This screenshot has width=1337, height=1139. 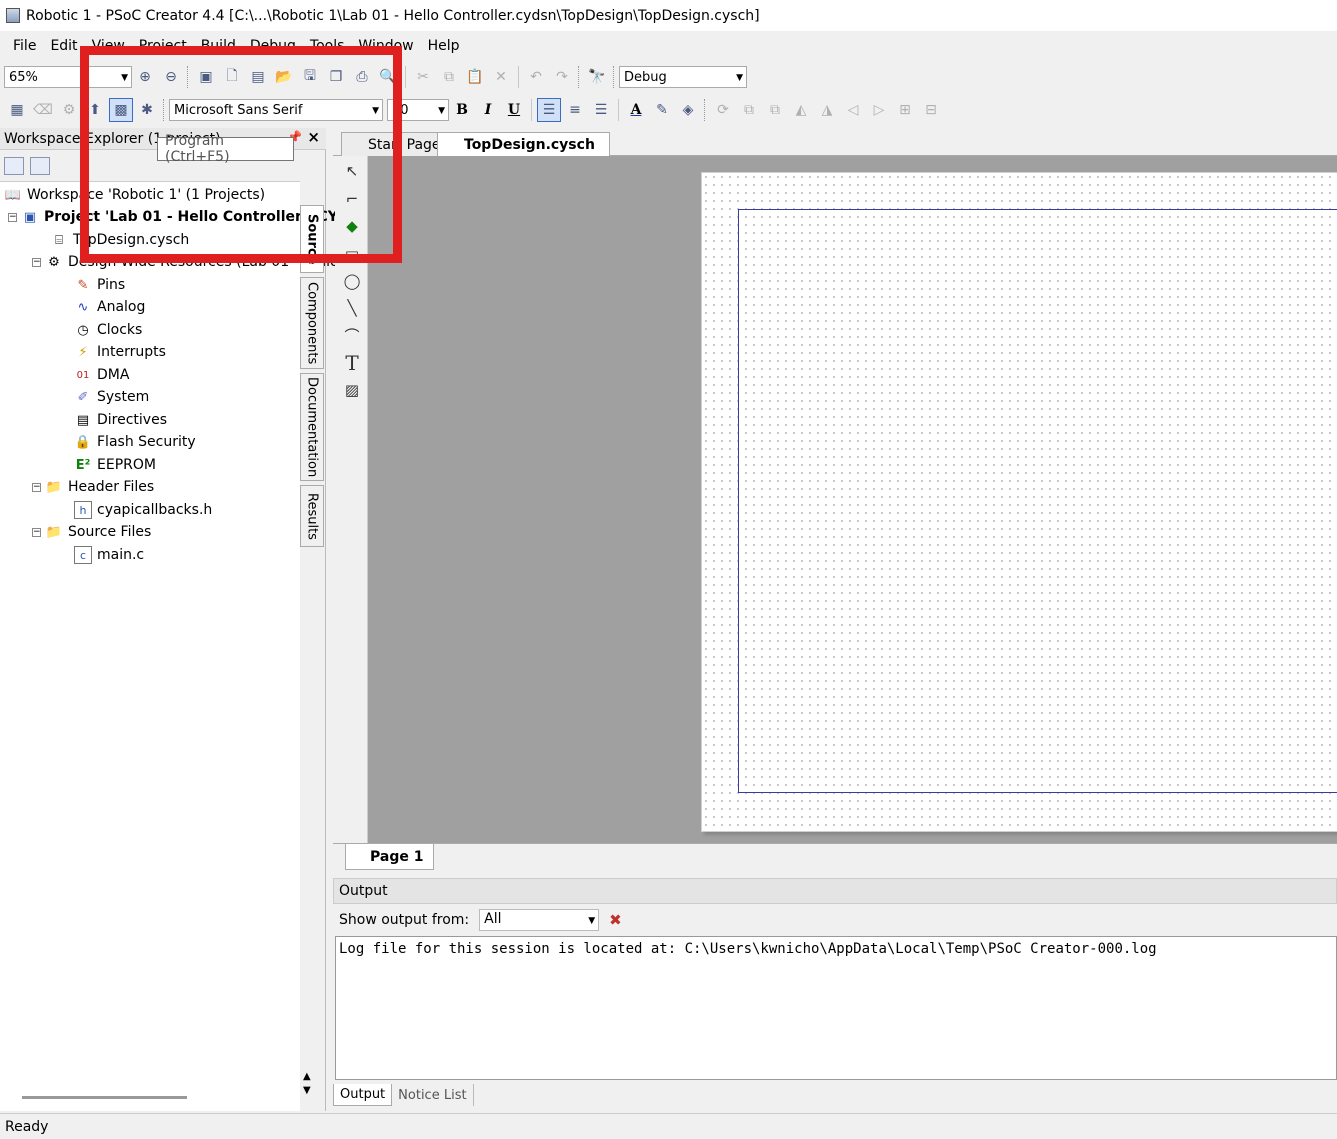 I want to click on save-icon: 🖫, so click(x=310, y=77).